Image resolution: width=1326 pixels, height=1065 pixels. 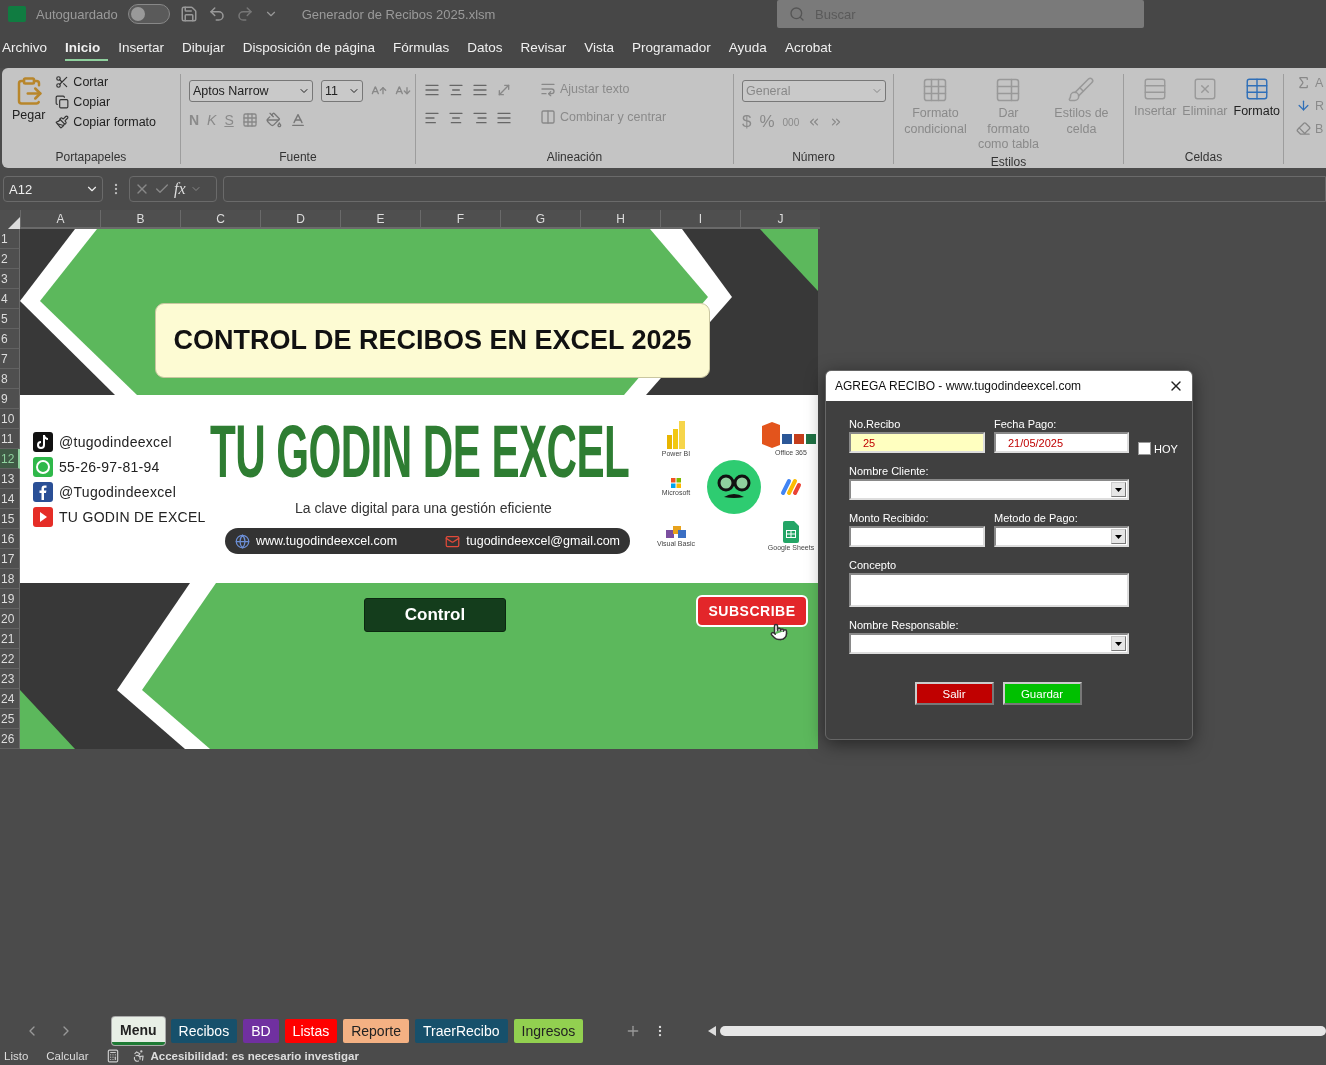 I want to click on group-label: Número, so click(x=813, y=157).